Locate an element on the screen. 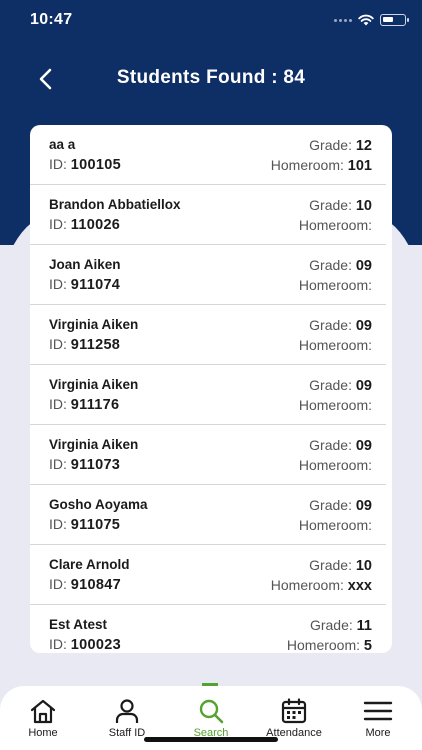 This screenshot has width=422, height=750. student-homeroom: Homeroom: xxx is located at coordinates (321, 585).